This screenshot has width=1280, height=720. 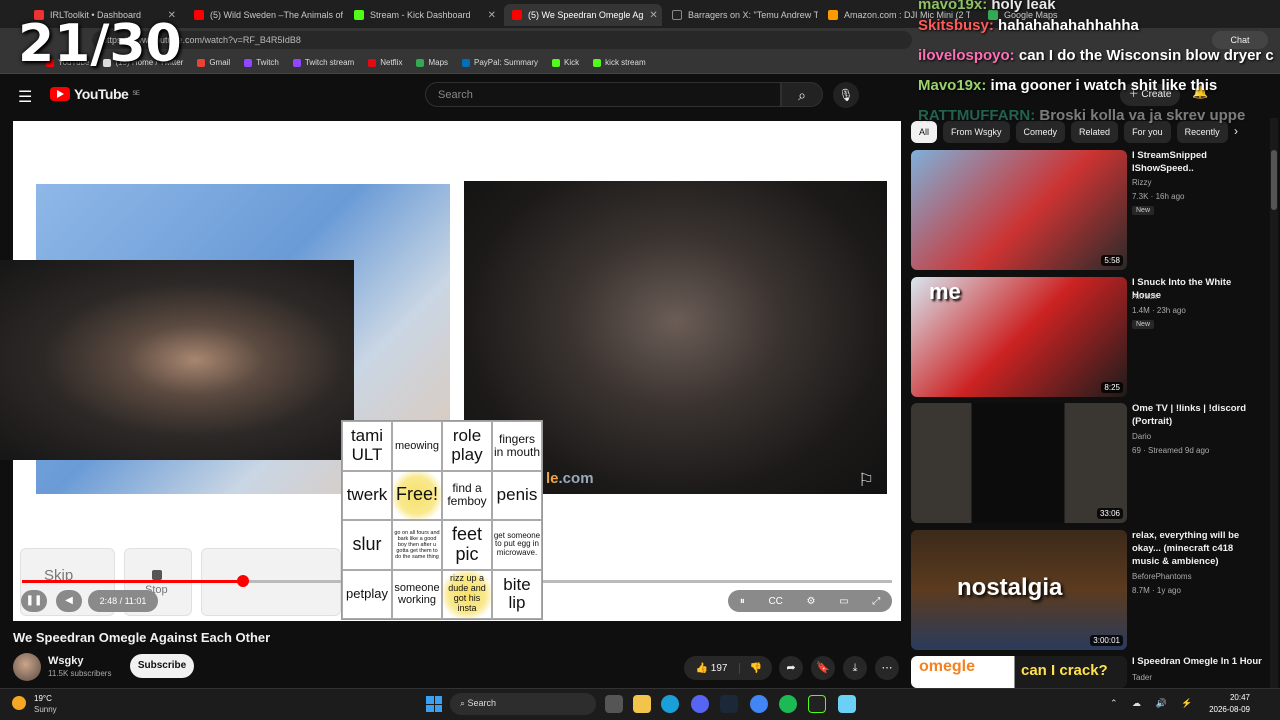 What do you see at coordinates (1019, 463) in the screenshot?
I see `video-thumbnail: 33:06` at bounding box center [1019, 463].